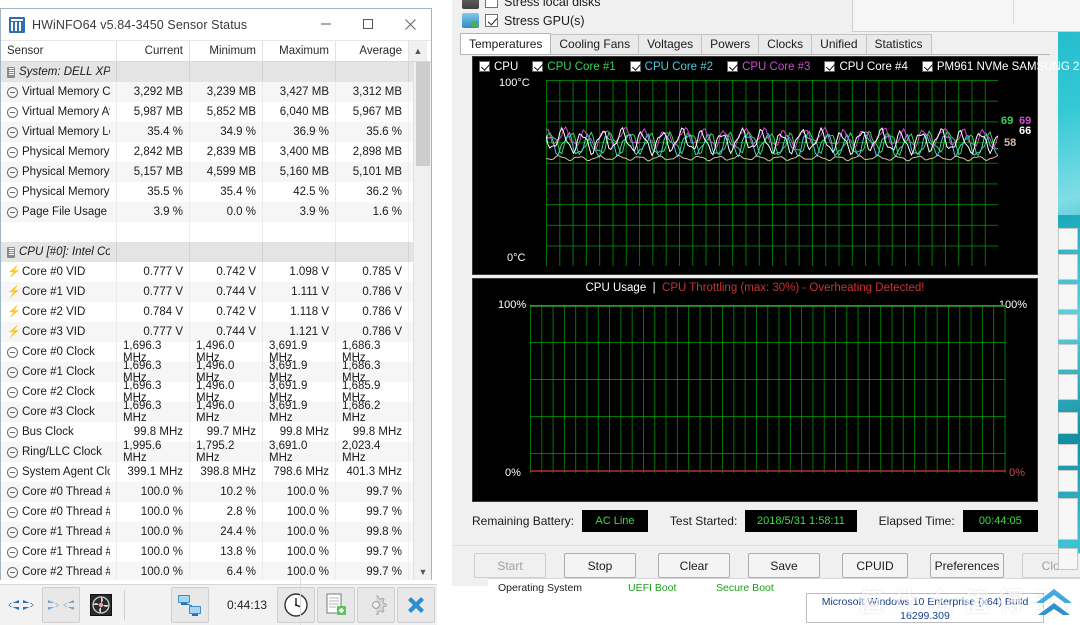 Image resolution: width=1080 pixels, height=625 pixels. I want to click on stress-local-disks-row: Stress local disks, so click(531, 4).